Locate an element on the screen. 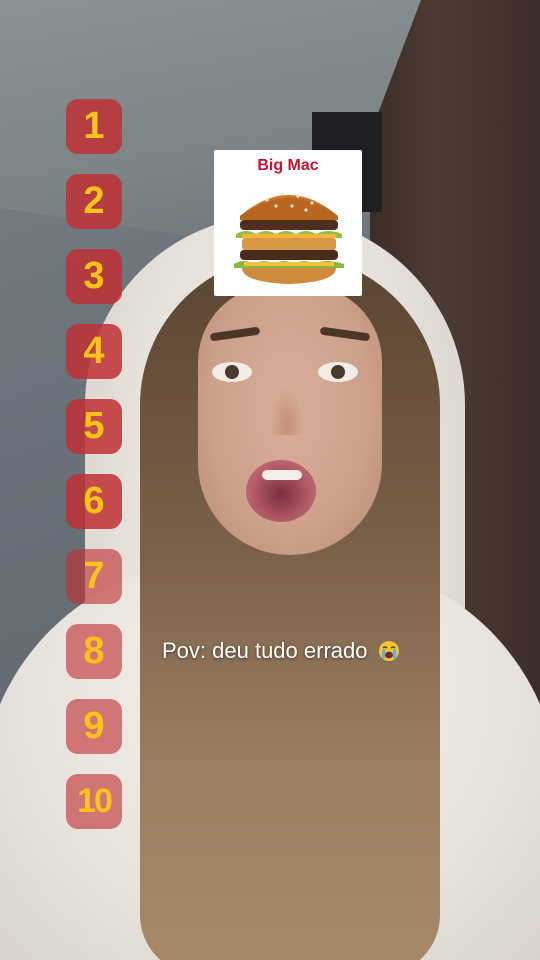  rank-badge-4: 4 is located at coordinates (94, 351).